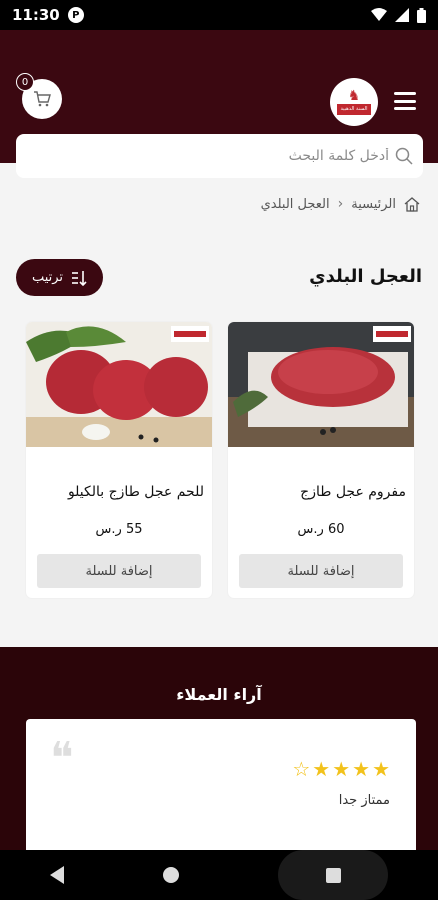  I want to click on signal-icon, so click(402, 15).